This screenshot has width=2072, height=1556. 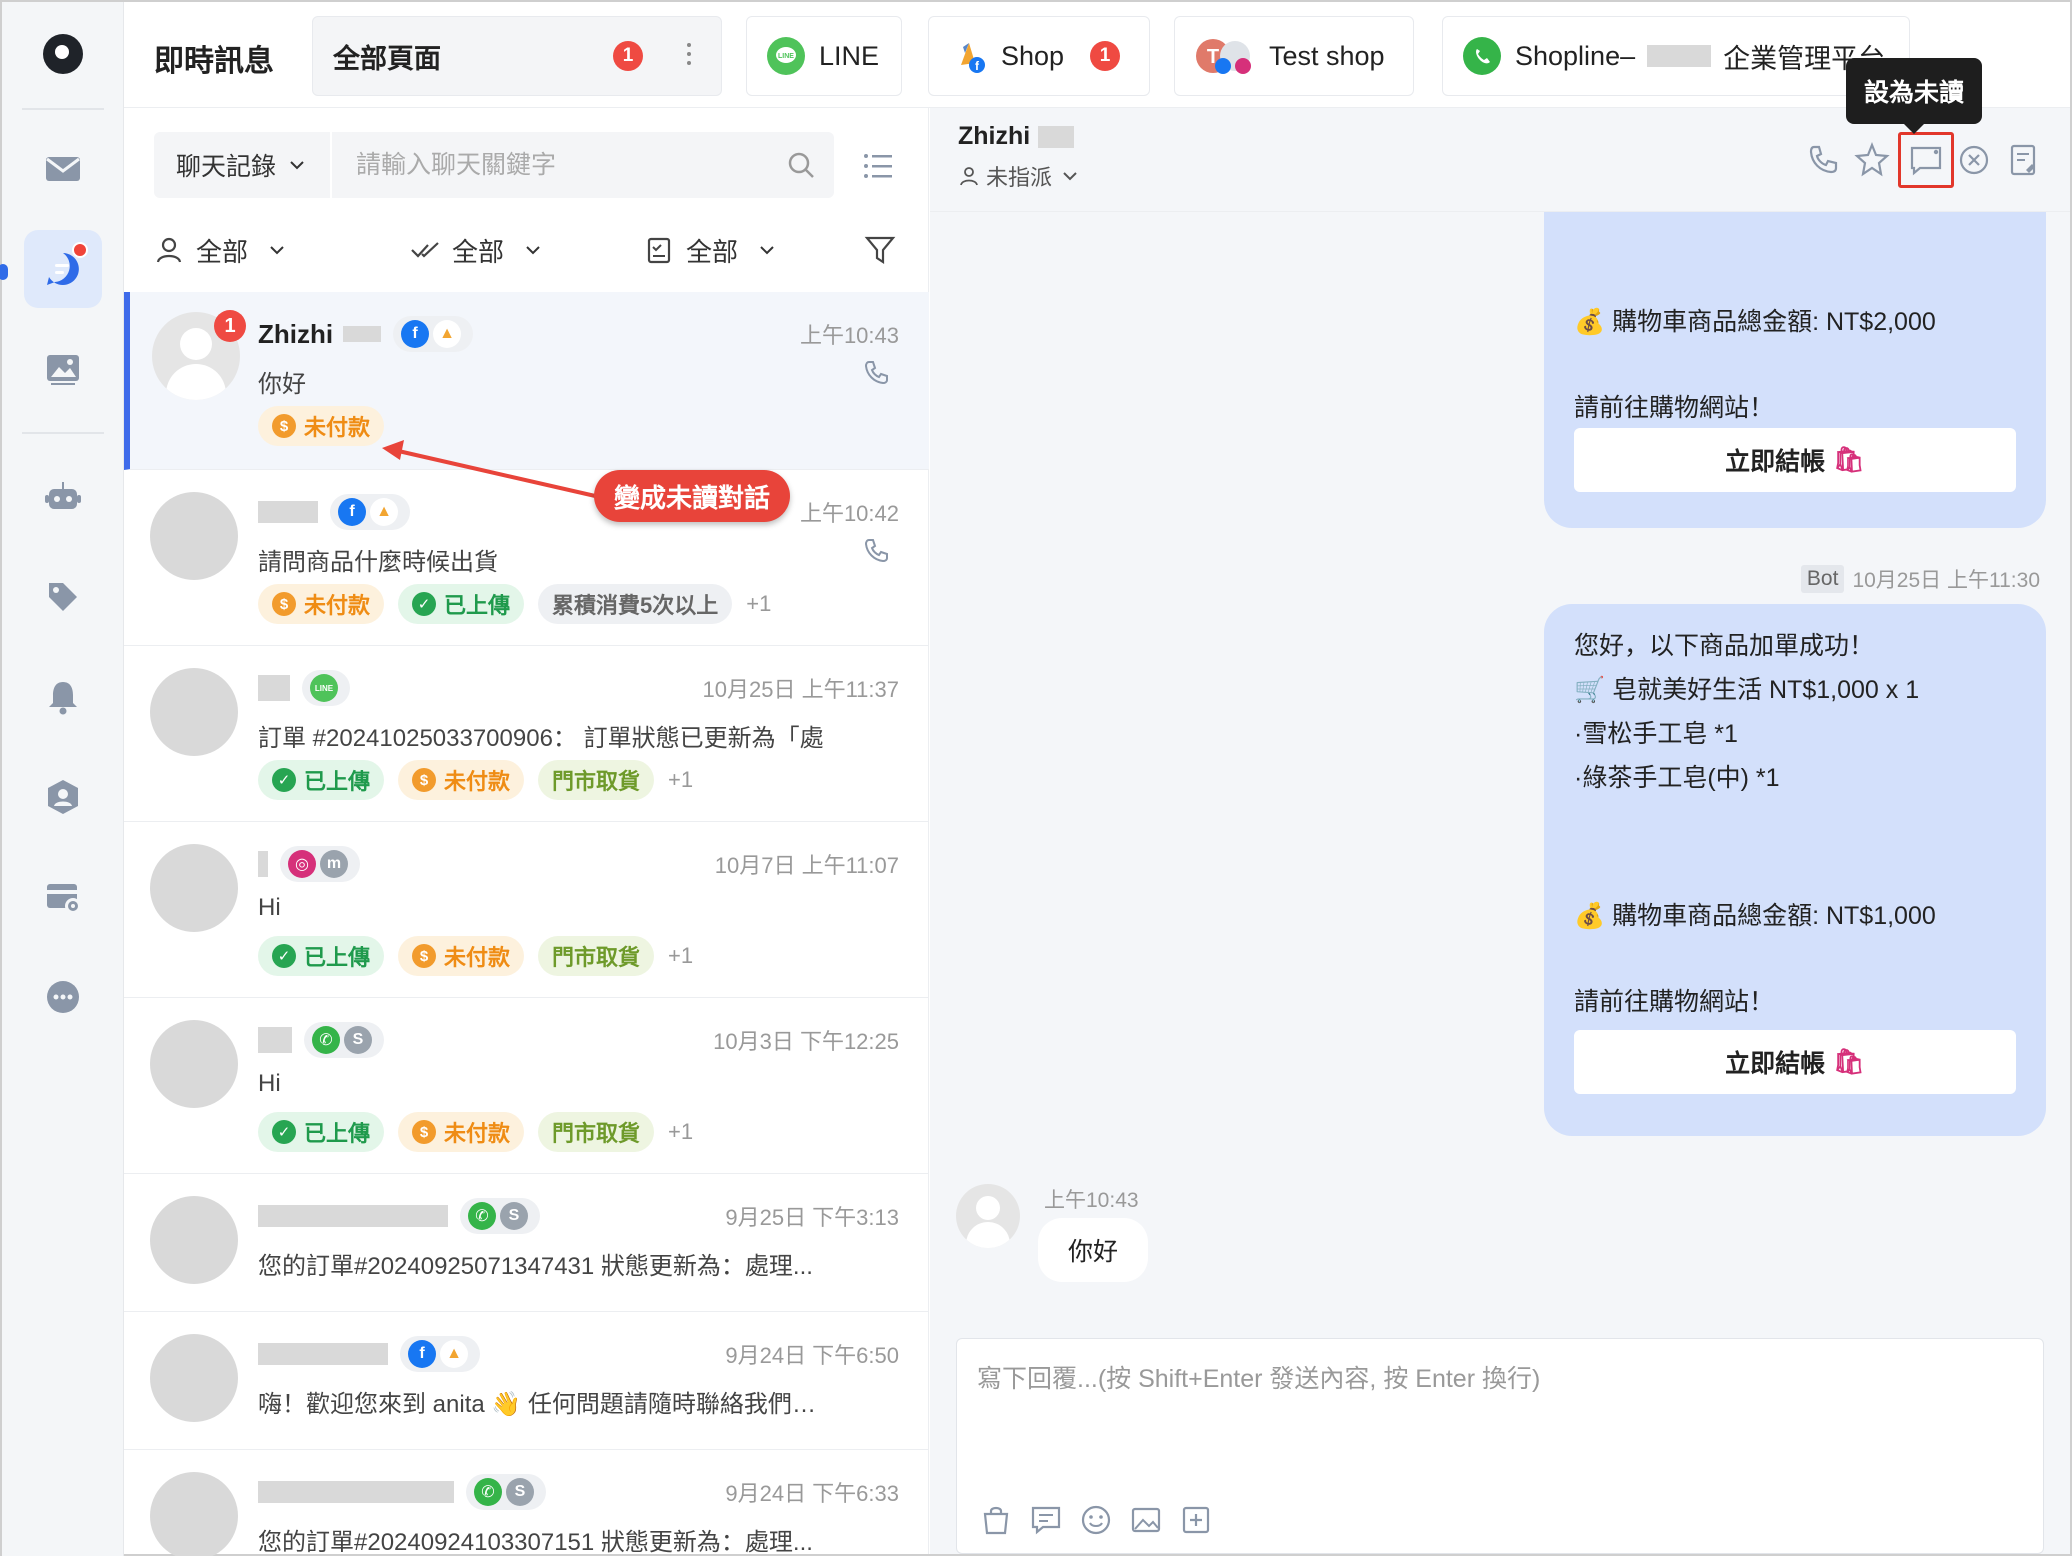 I want to click on shopping-bag-icon: 🛍, so click(x=1849, y=1061).